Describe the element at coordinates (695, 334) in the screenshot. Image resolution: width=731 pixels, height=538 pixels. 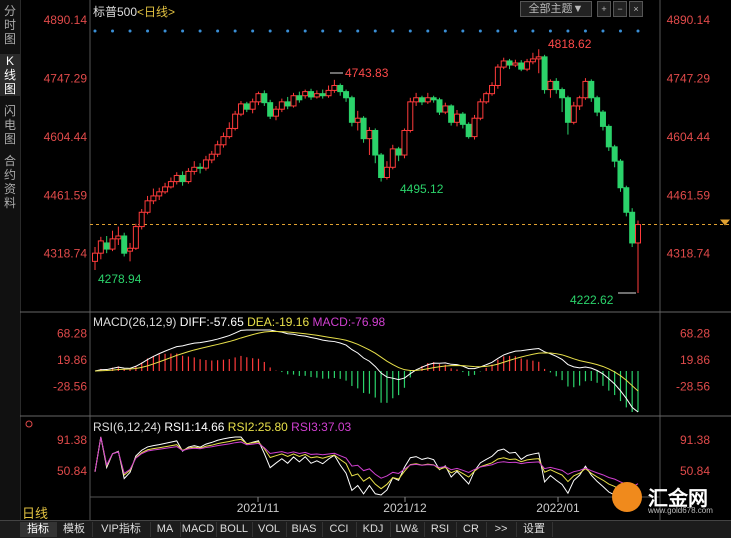
I see `macd-tick-right: 68.28` at that location.